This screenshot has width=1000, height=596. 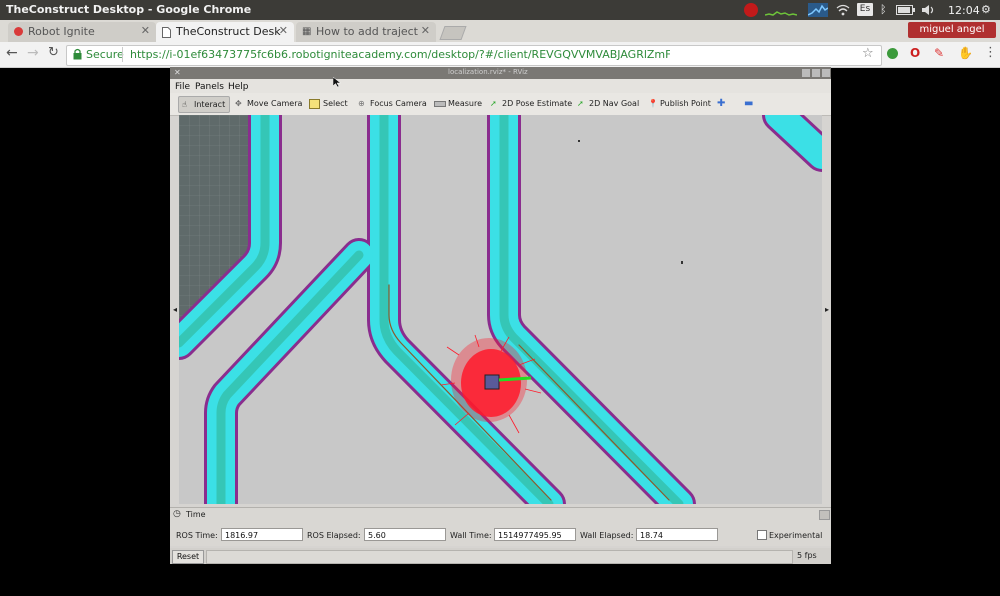 What do you see at coordinates (806, 73) in the screenshot?
I see `rviz-minimize-icon` at bounding box center [806, 73].